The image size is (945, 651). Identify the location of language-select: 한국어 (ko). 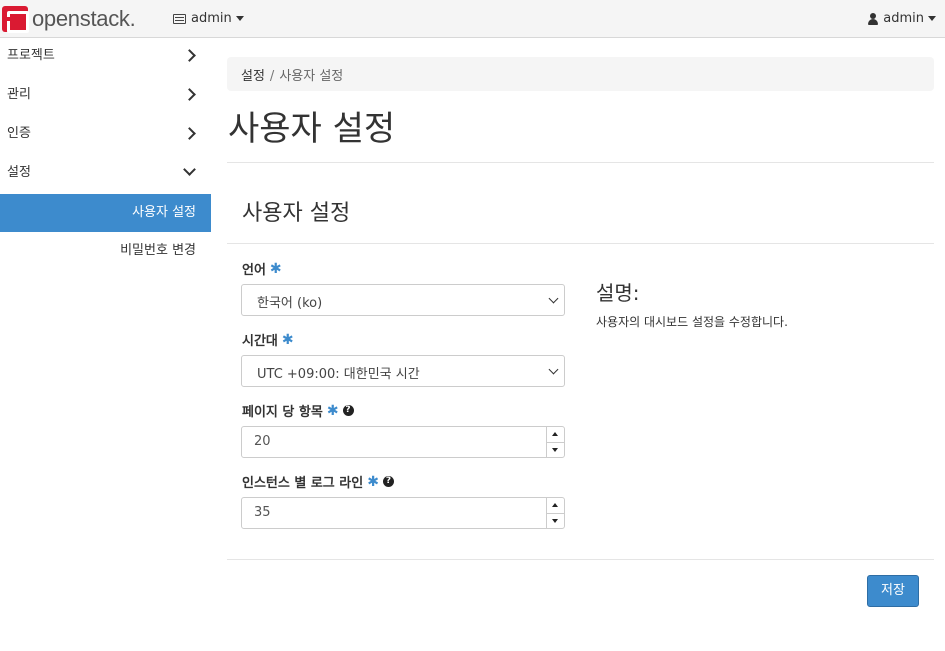
(403, 300).